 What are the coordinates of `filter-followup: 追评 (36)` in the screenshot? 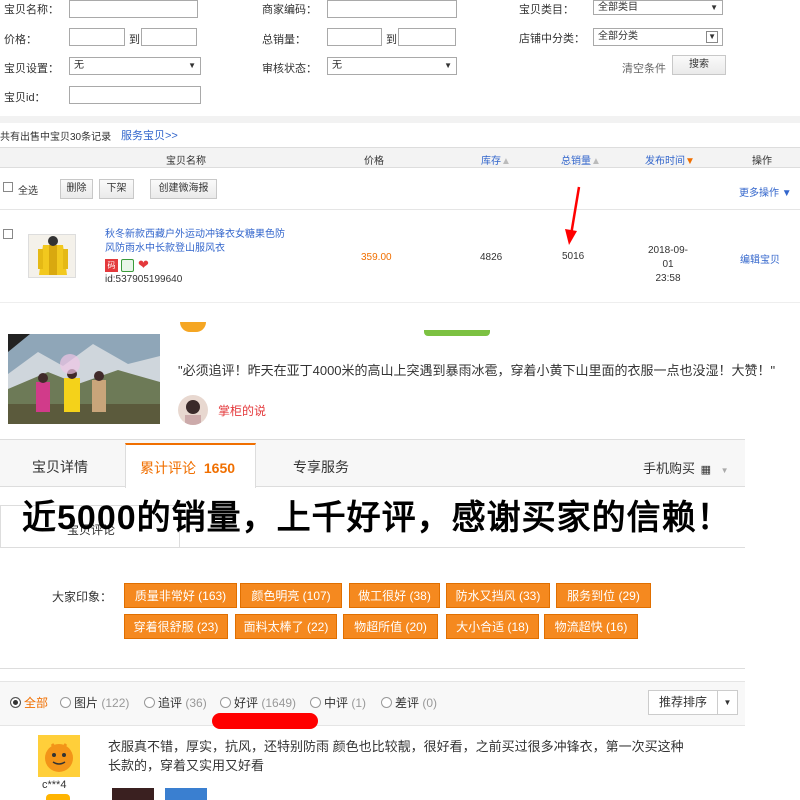 It's located at (175, 702).